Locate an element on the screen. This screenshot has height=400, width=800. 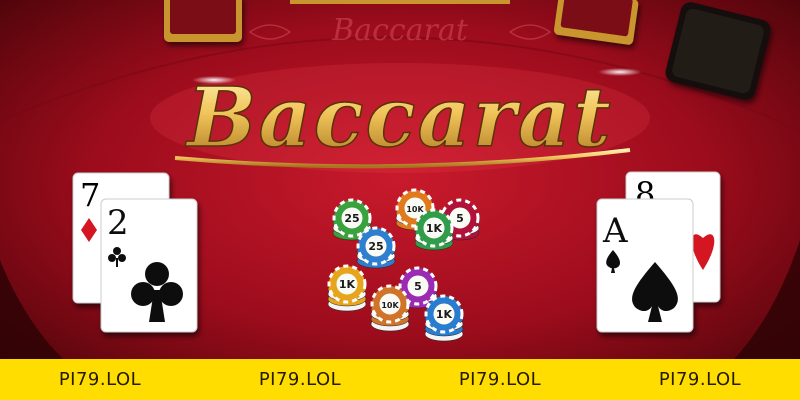
logo-sparkle-left is located at coordinates (214, 80).